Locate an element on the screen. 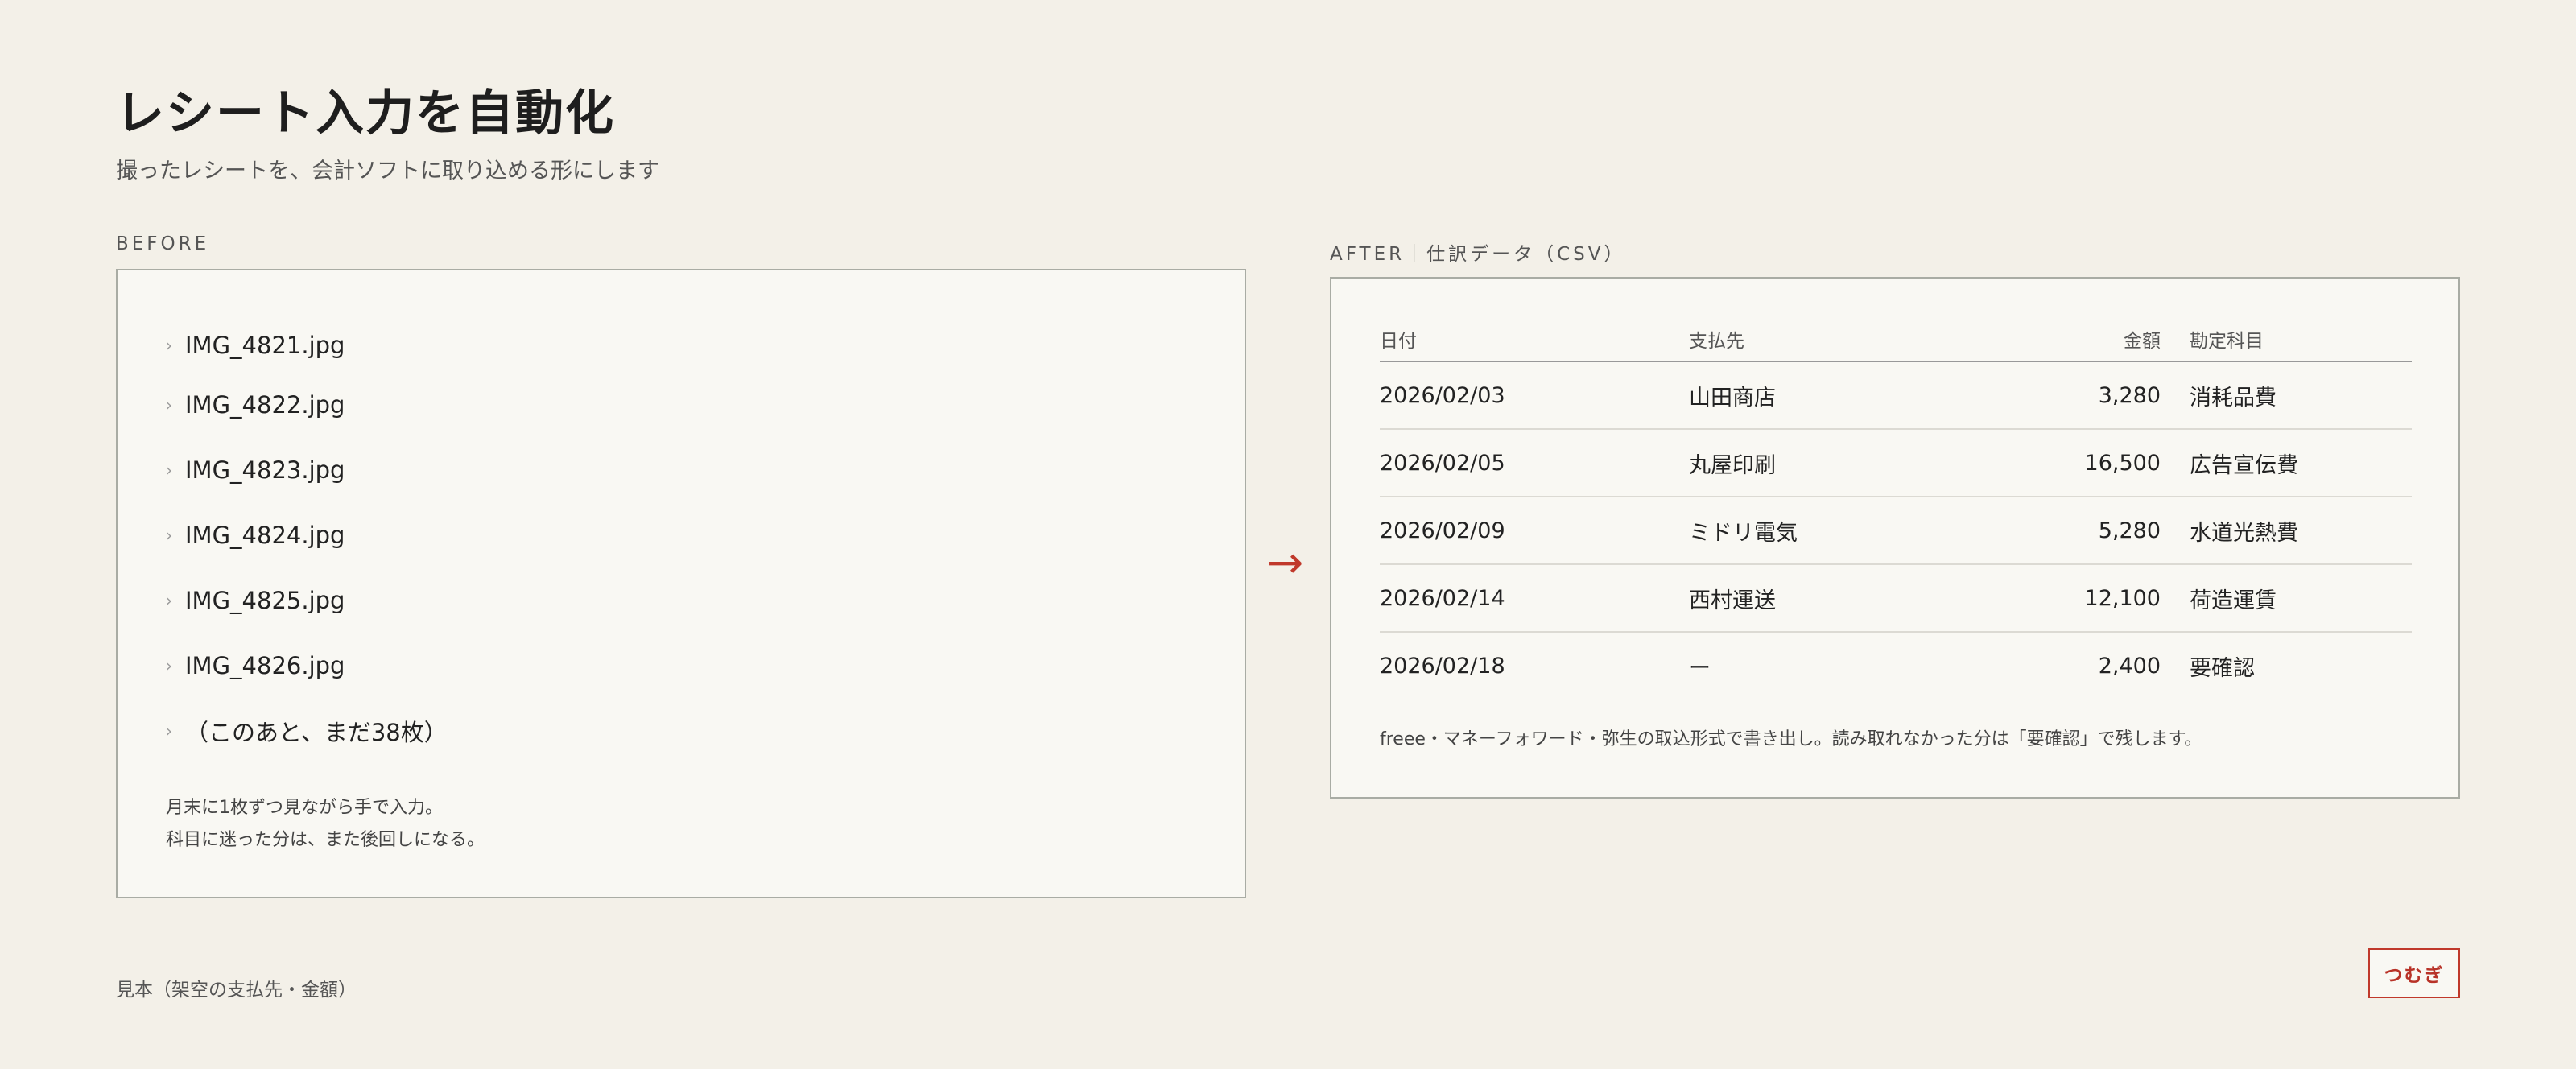 Image resolution: width=2576 pixels, height=1069 pixels. file-name: IMG_4824.jpg is located at coordinates (265, 535).